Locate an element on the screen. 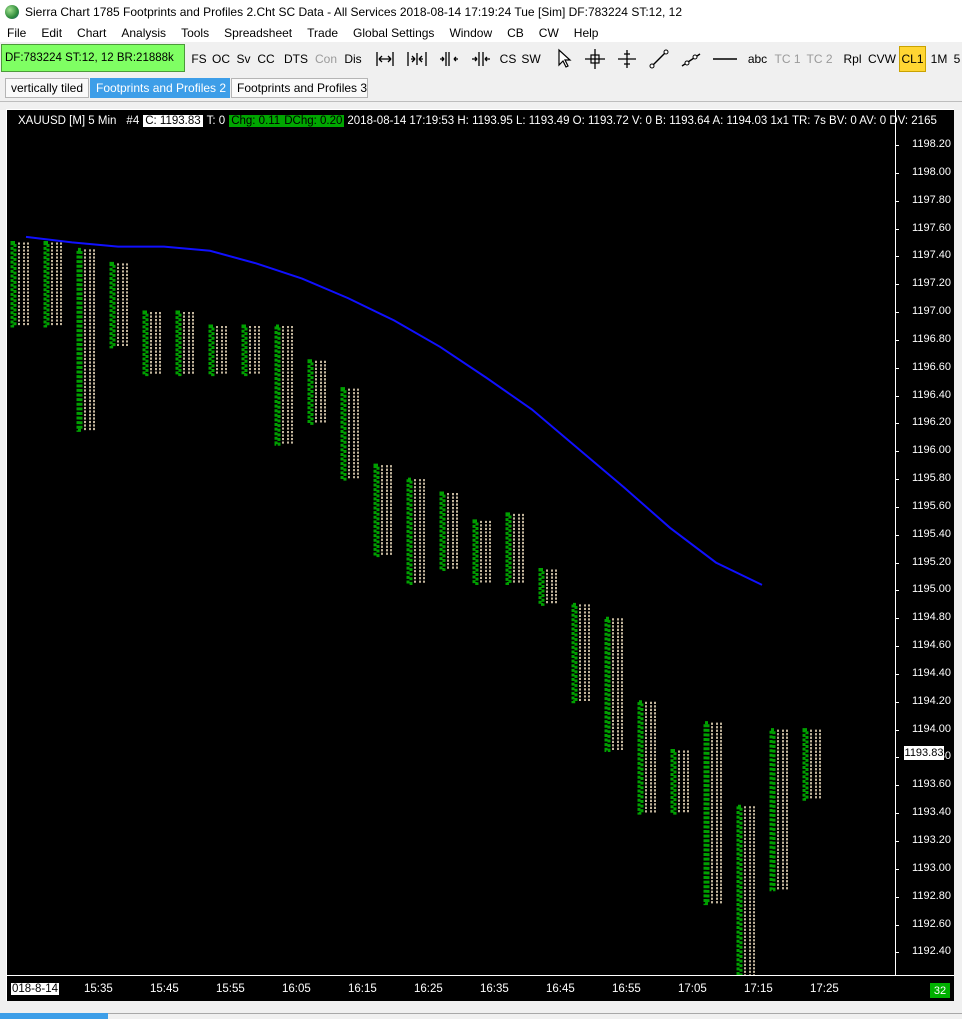 The width and height of the screenshot is (962, 1019). 5-button: 5 is located at coordinates (957, 59).